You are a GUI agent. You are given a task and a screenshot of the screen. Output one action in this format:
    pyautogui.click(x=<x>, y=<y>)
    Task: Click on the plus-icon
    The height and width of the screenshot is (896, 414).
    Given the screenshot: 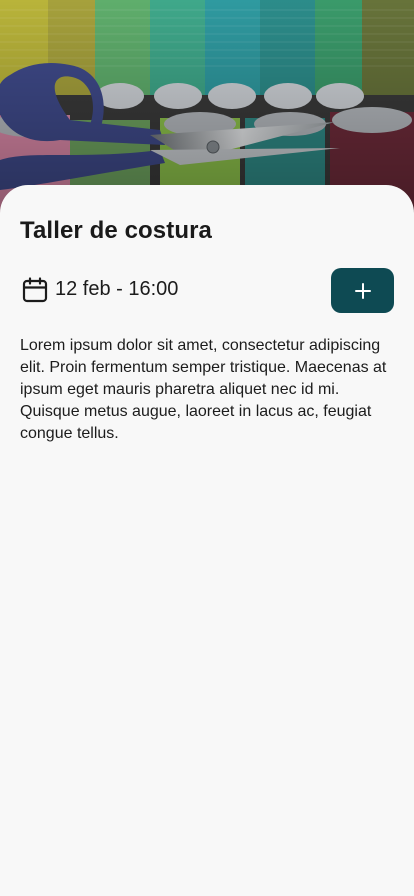 What is the action you would take?
    pyautogui.click(x=362, y=290)
    